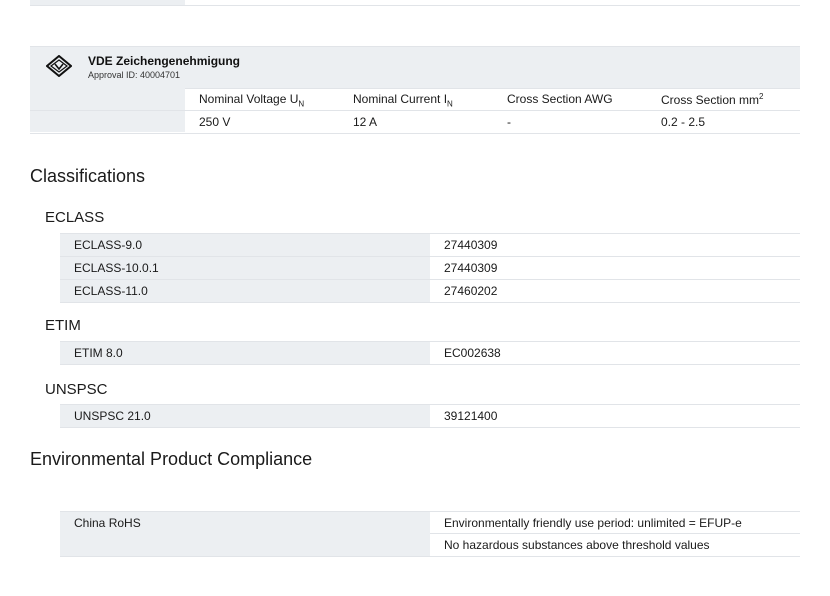  Describe the element at coordinates (245, 353) in the screenshot. I see `row-key-cell: ETIM 8.0` at that location.